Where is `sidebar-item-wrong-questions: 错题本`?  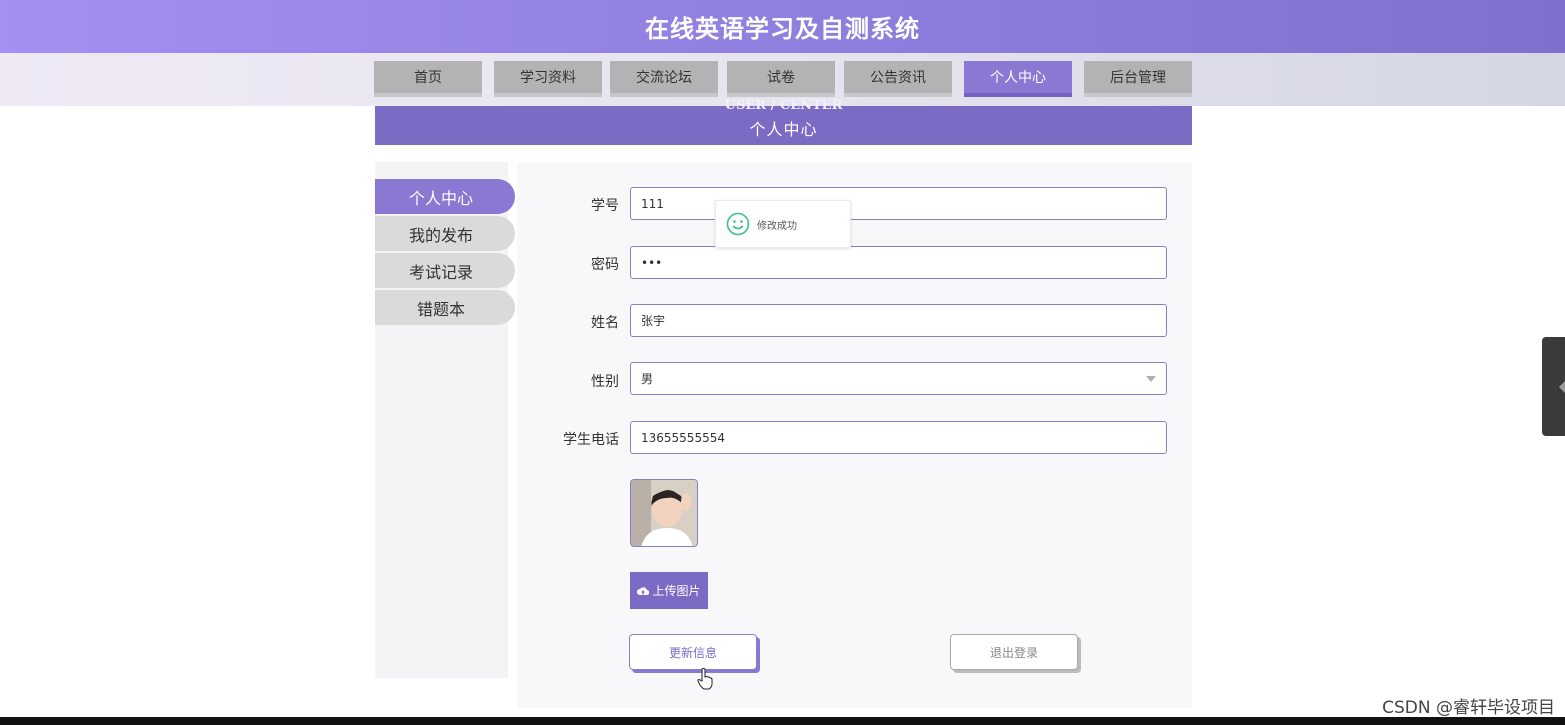 sidebar-item-wrong-questions: 错题本 is located at coordinates (445, 307).